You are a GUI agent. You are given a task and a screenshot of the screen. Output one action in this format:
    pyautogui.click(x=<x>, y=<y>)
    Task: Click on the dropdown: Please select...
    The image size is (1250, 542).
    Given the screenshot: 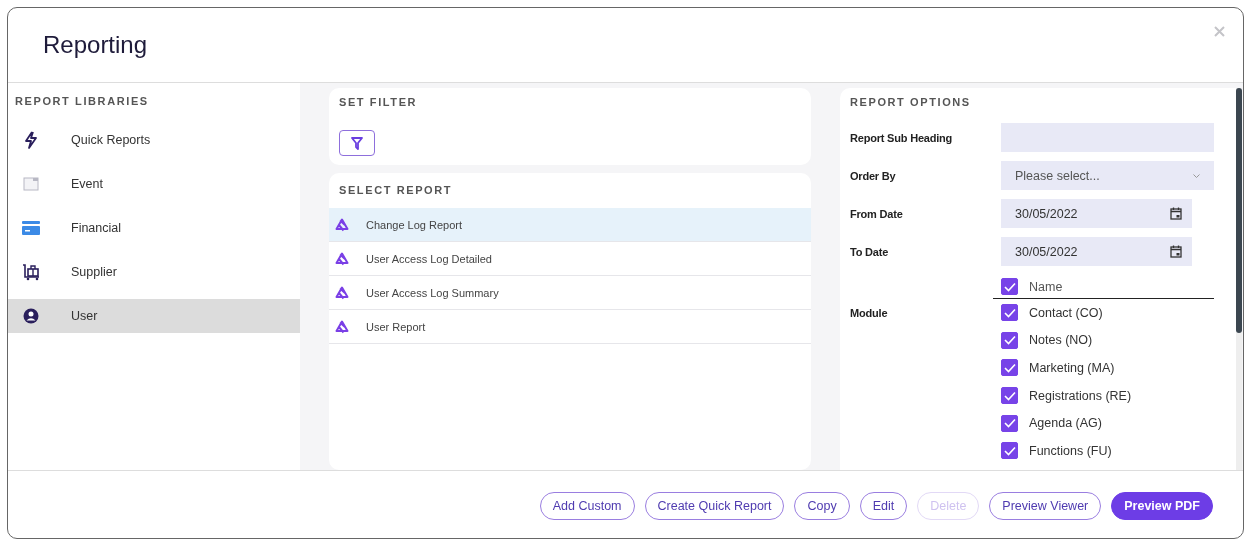 What is the action you would take?
    pyautogui.click(x=1107, y=175)
    